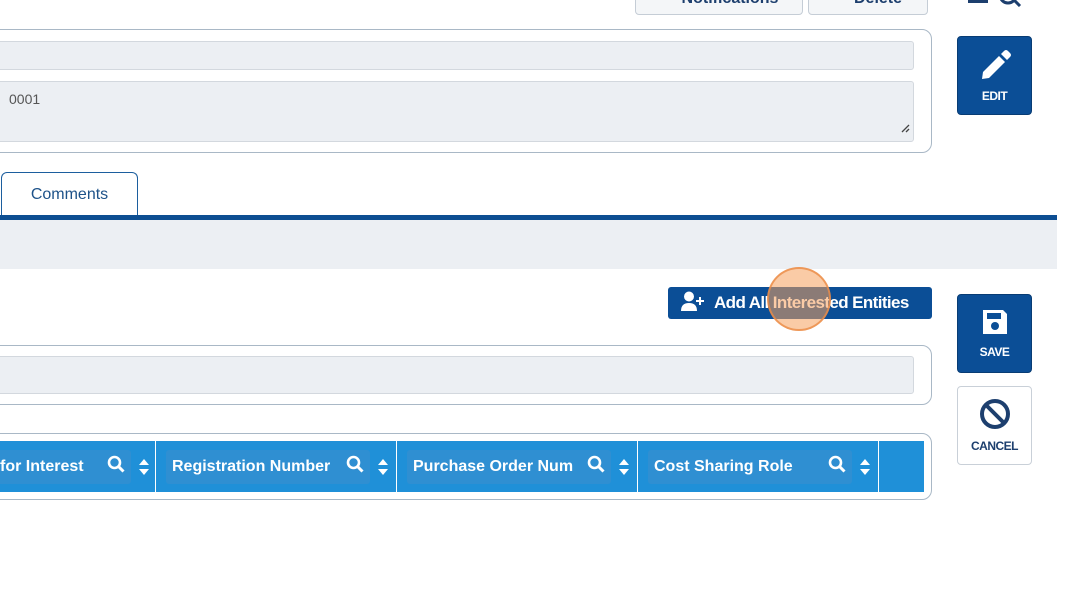  Describe the element at coordinates (667, 4) in the screenshot. I see `bell-icon` at that location.